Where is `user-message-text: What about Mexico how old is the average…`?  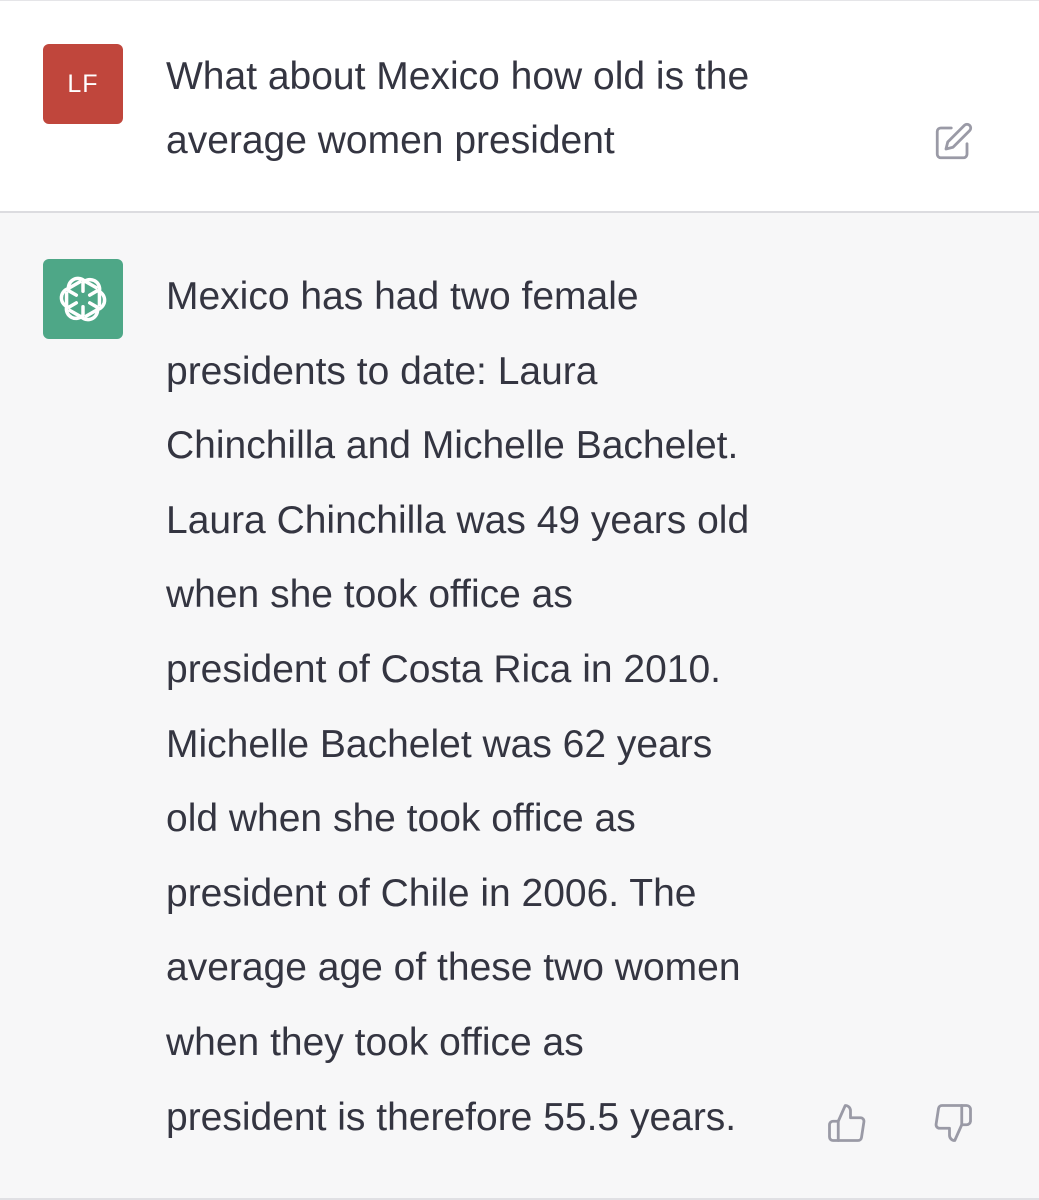 user-message-text: What about Mexico how old is the average… is located at coordinates (458, 108).